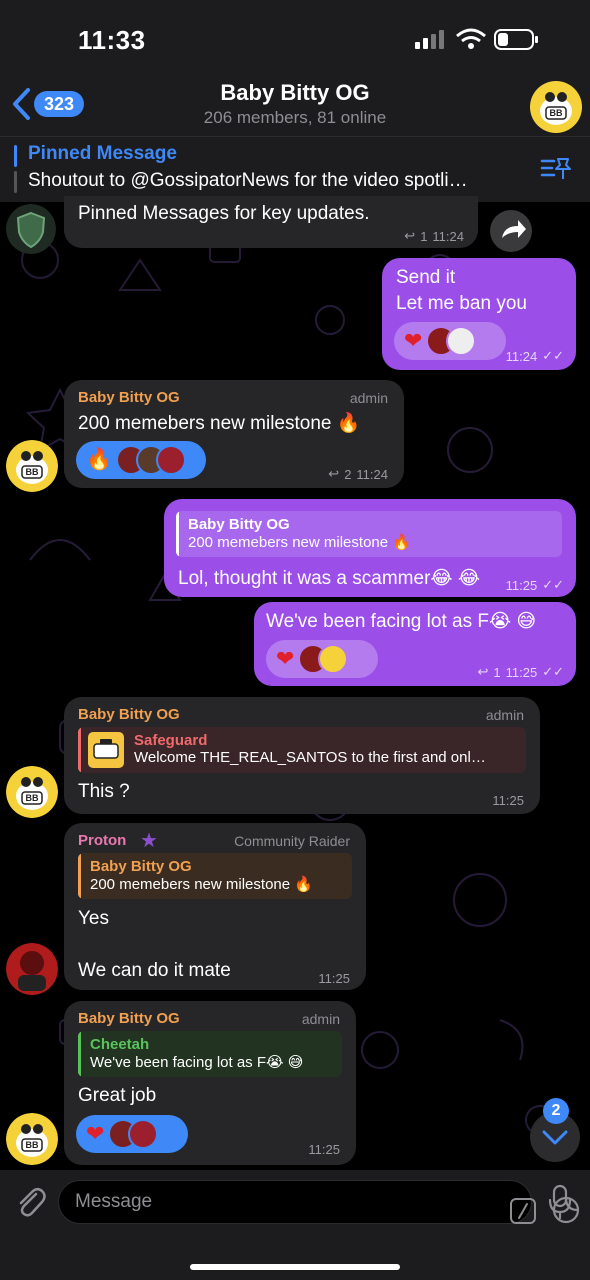  Describe the element at coordinates (245, 1202) in the screenshot. I see `message-input` at that location.